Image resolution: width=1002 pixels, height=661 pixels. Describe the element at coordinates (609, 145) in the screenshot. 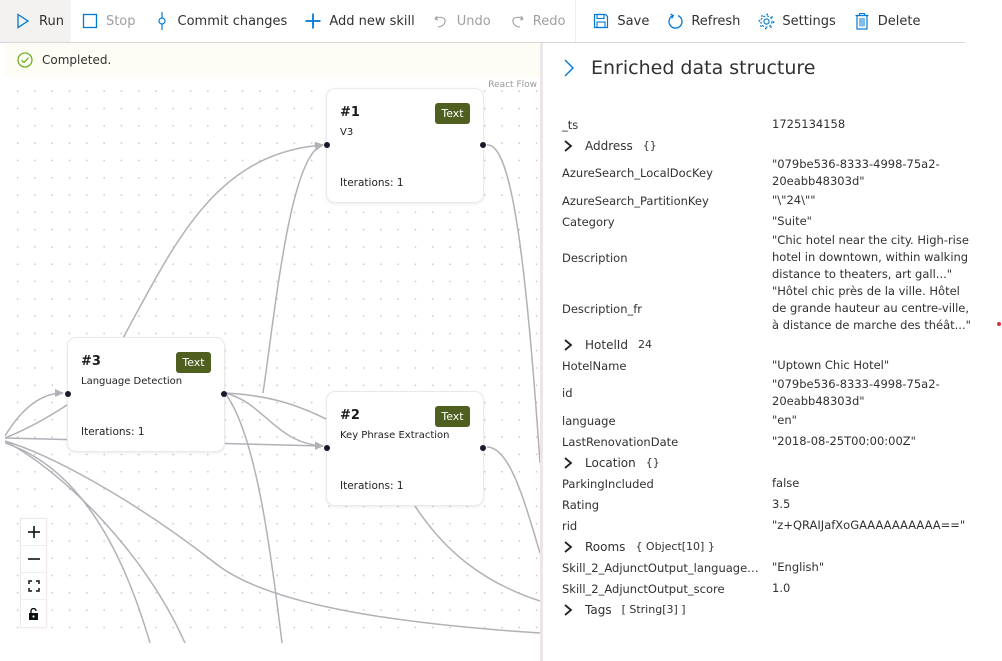

I see `tree-node-key: Address` at that location.